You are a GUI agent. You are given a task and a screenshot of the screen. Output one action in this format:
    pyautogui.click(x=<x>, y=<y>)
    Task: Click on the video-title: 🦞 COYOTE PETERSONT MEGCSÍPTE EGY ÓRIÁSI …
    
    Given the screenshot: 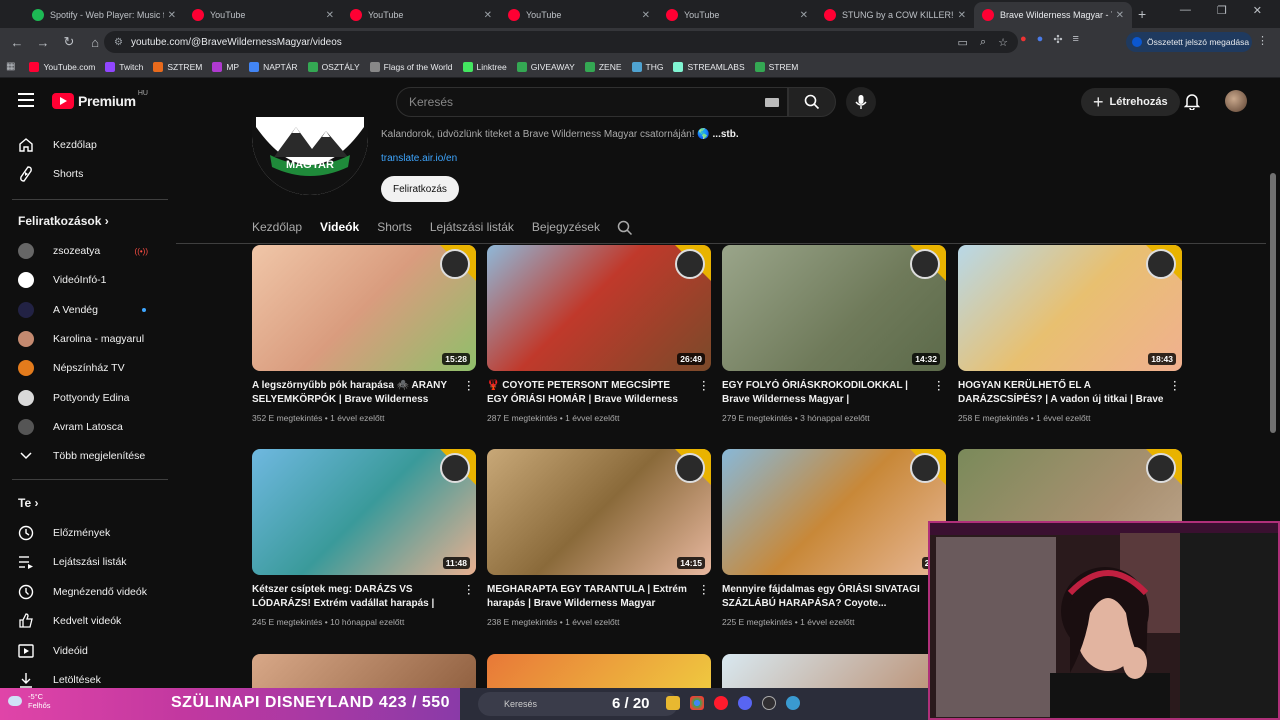 What is the action you would take?
    pyautogui.click(x=590, y=393)
    